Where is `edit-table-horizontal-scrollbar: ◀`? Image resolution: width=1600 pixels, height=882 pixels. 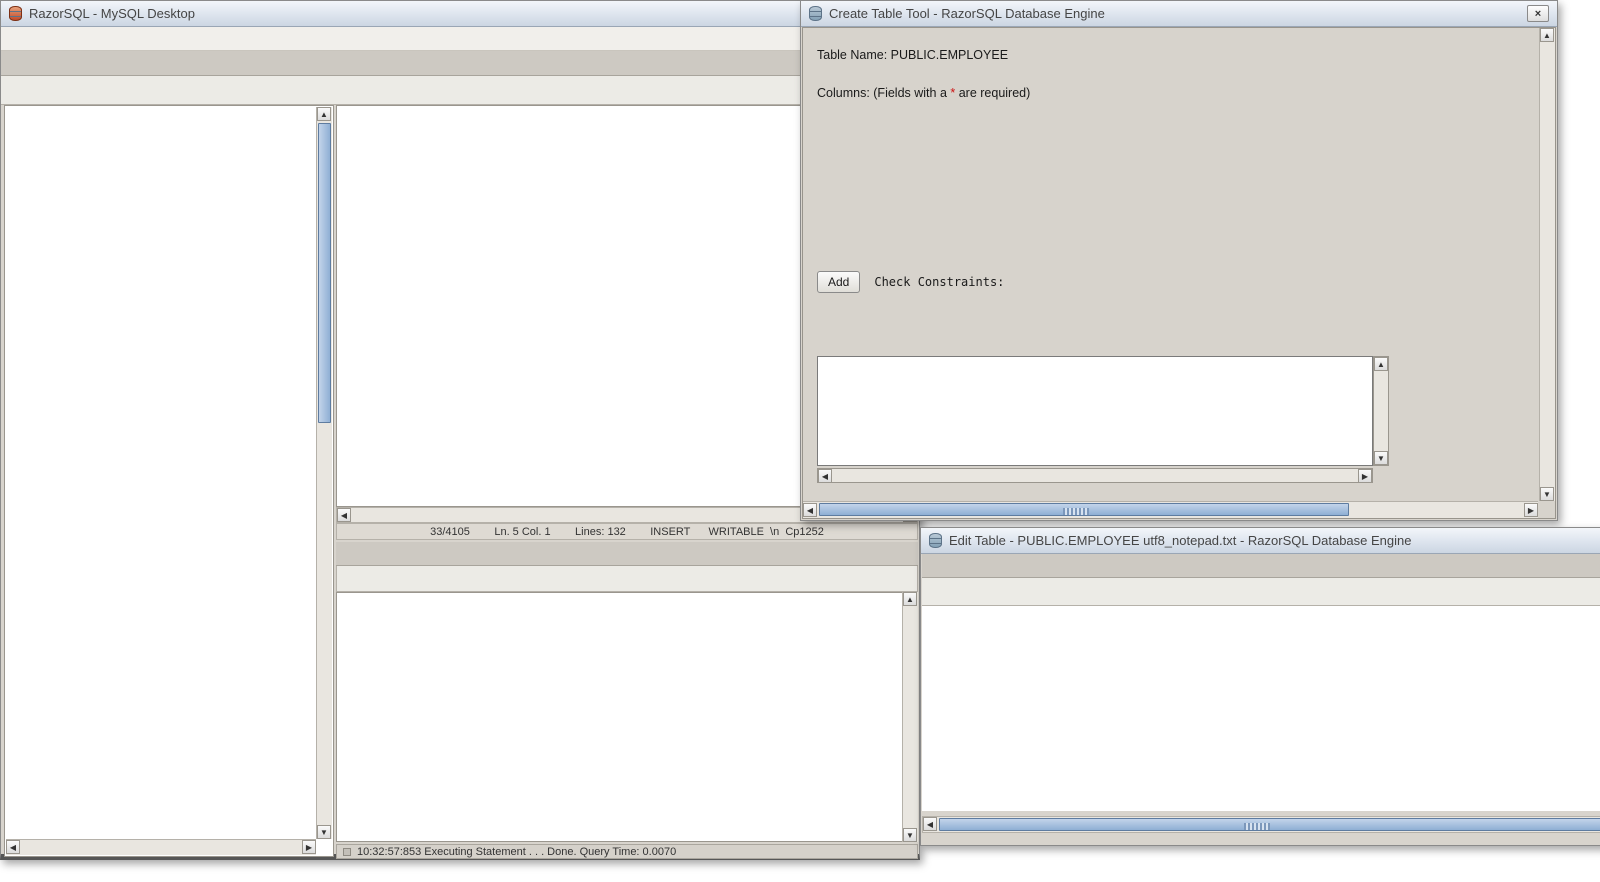
edit-table-horizontal-scrollbar: ◀ is located at coordinates (1261, 824).